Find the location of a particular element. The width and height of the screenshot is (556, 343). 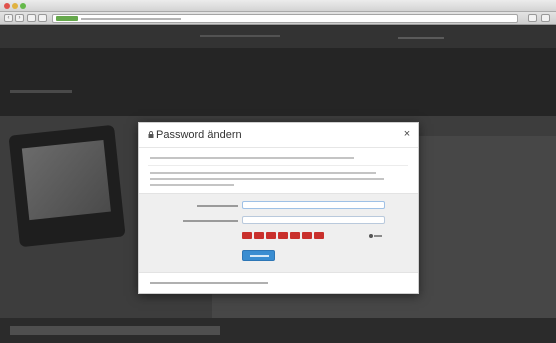

tablet-image is located at coordinates (67, 186).